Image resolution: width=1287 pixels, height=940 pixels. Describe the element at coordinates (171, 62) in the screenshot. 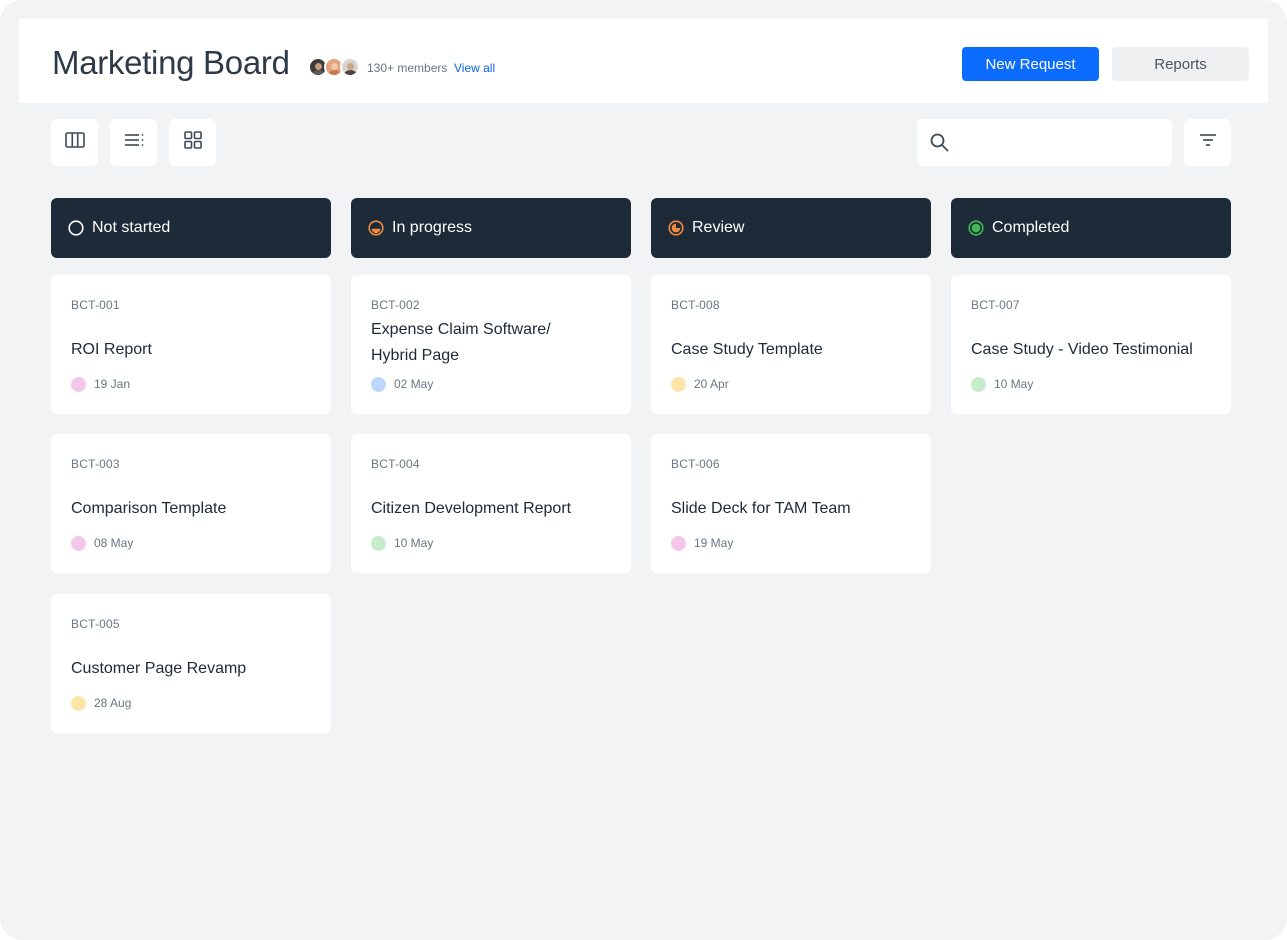

I see `page-title: Marketing Board` at that location.